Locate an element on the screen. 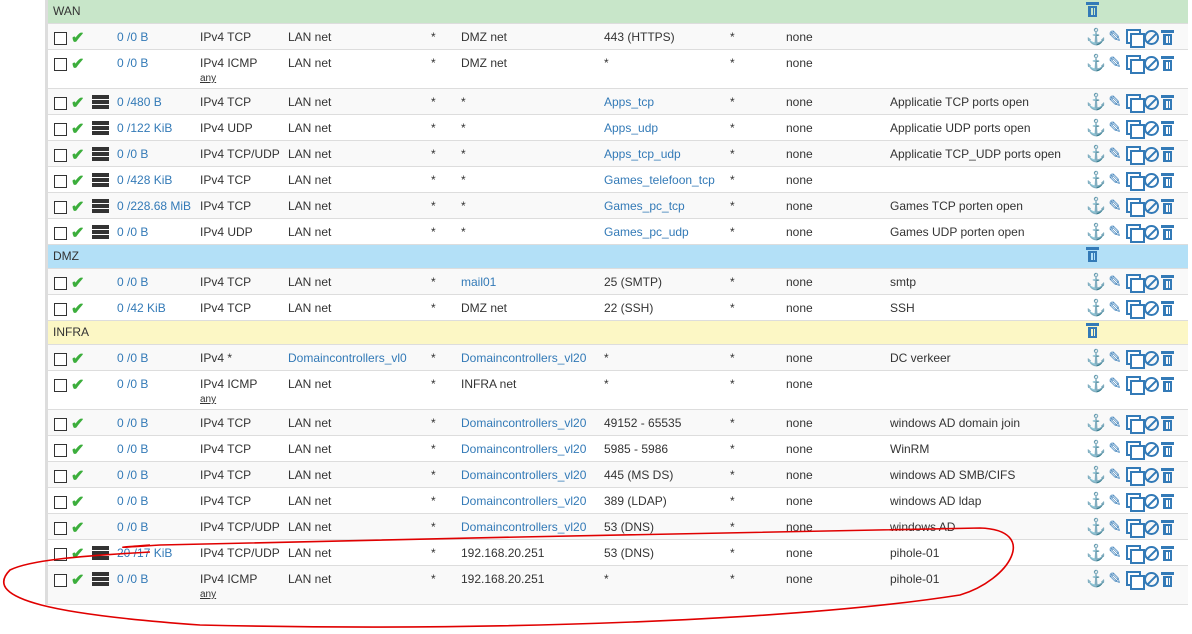 The width and height of the screenshot is (1192, 634). states-link: 0 /42 KiB is located at coordinates (141, 308).